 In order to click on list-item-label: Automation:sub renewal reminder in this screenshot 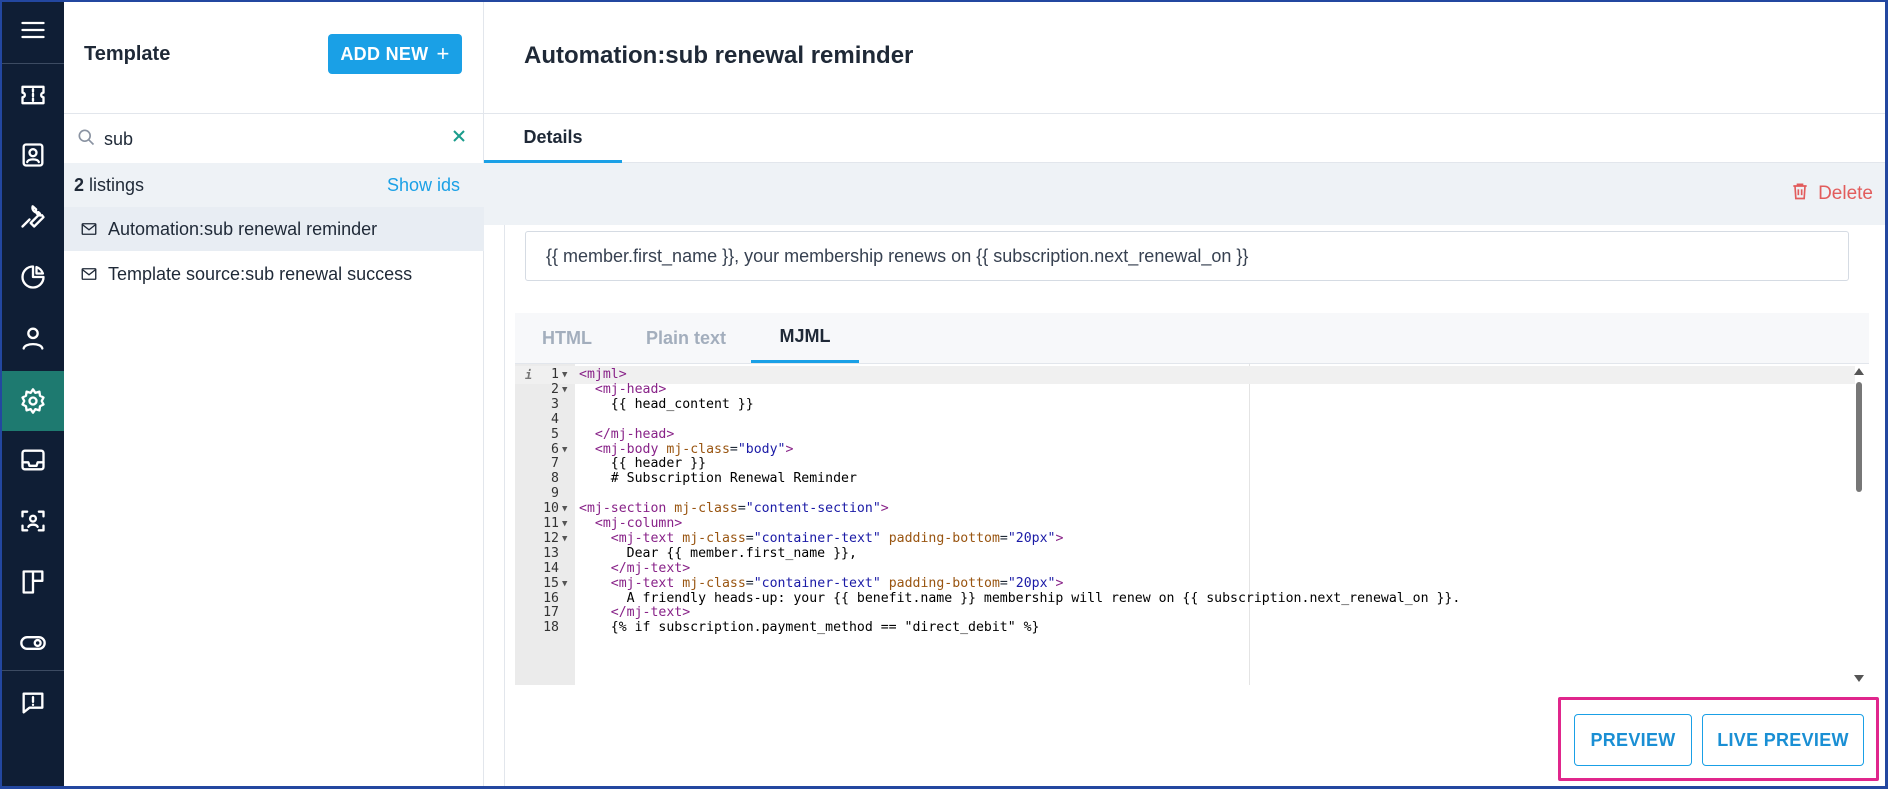, I will do `click(243, 228)`.